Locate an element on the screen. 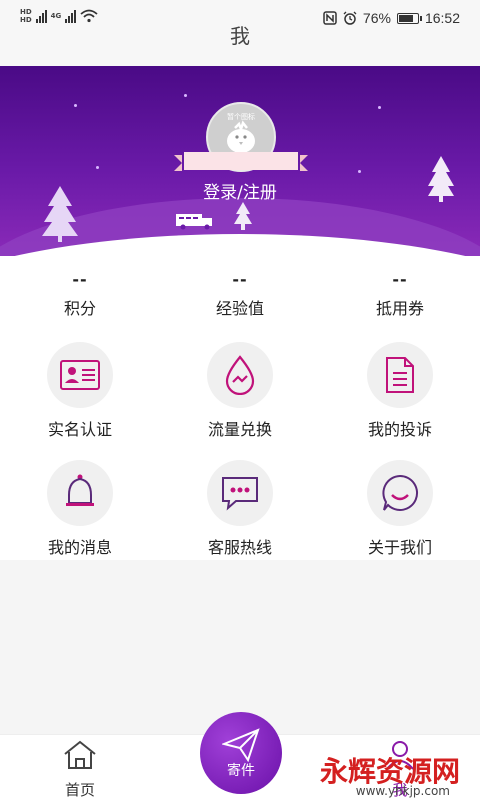 This screenshot has width=480, height=800. smile-icon is located at coordinates (400, 493).